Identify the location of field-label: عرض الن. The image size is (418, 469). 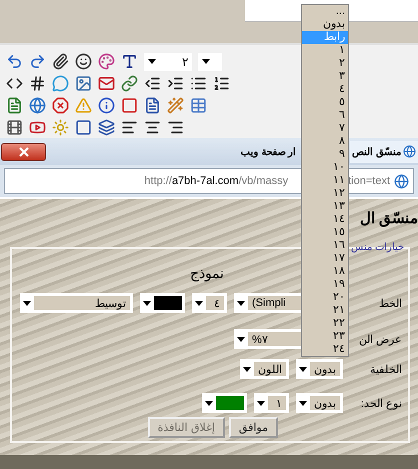
(380, 339).